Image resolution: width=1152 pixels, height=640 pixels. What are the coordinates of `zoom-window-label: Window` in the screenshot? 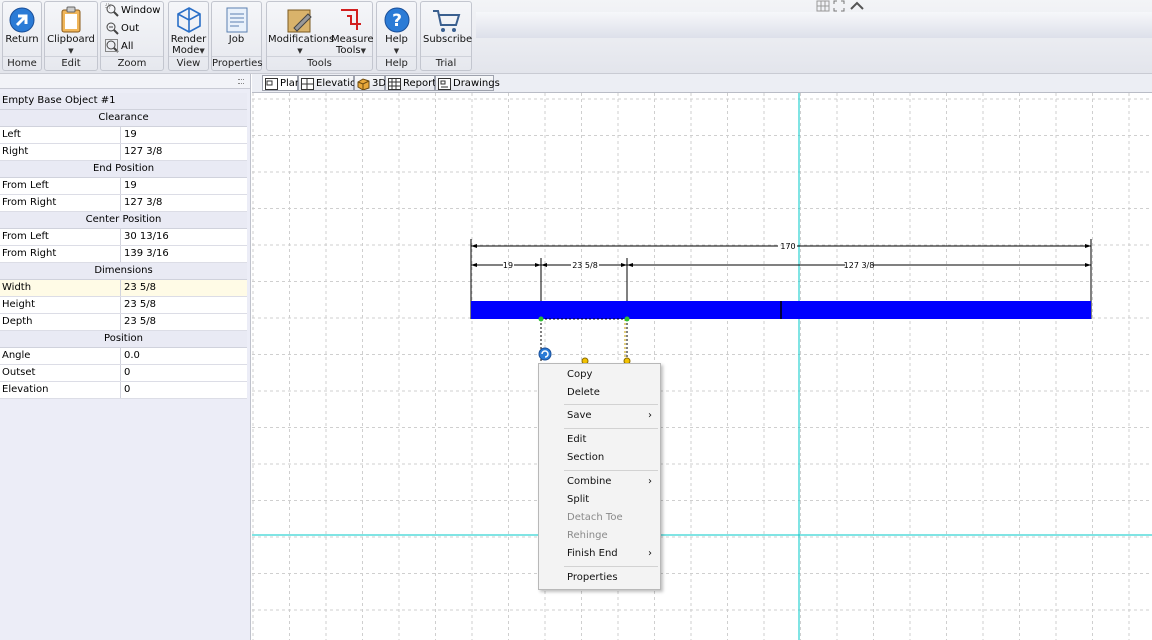 It's located at (141, 10).